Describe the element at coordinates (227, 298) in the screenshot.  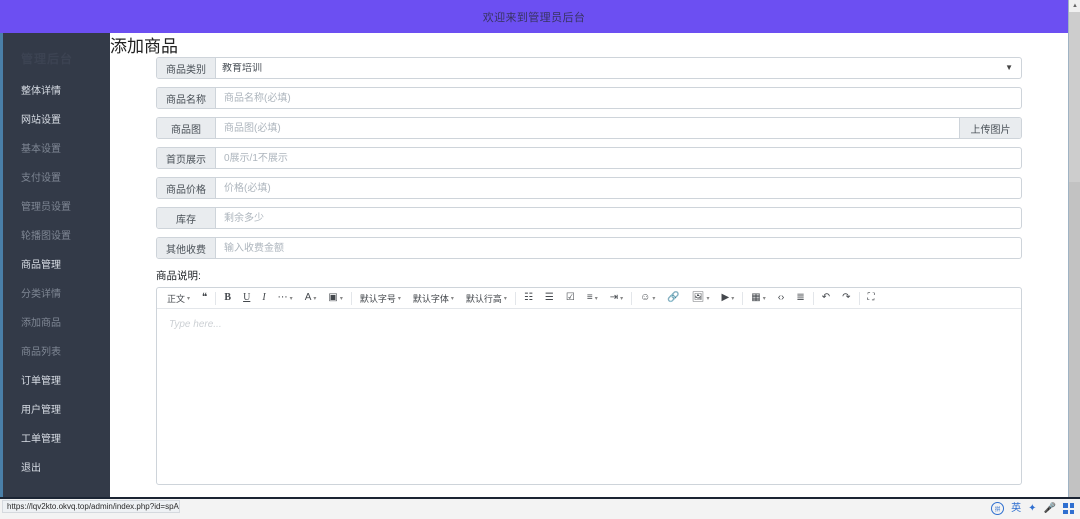
I see `bold-icon: B` at that location.